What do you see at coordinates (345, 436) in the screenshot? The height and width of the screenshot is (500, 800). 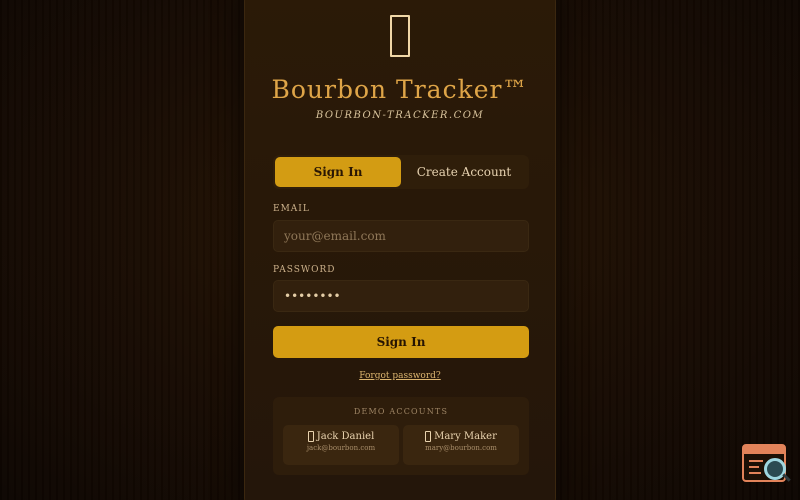 I see `demo-account-name: Jack Daniel` at bounding box center [345, 436].